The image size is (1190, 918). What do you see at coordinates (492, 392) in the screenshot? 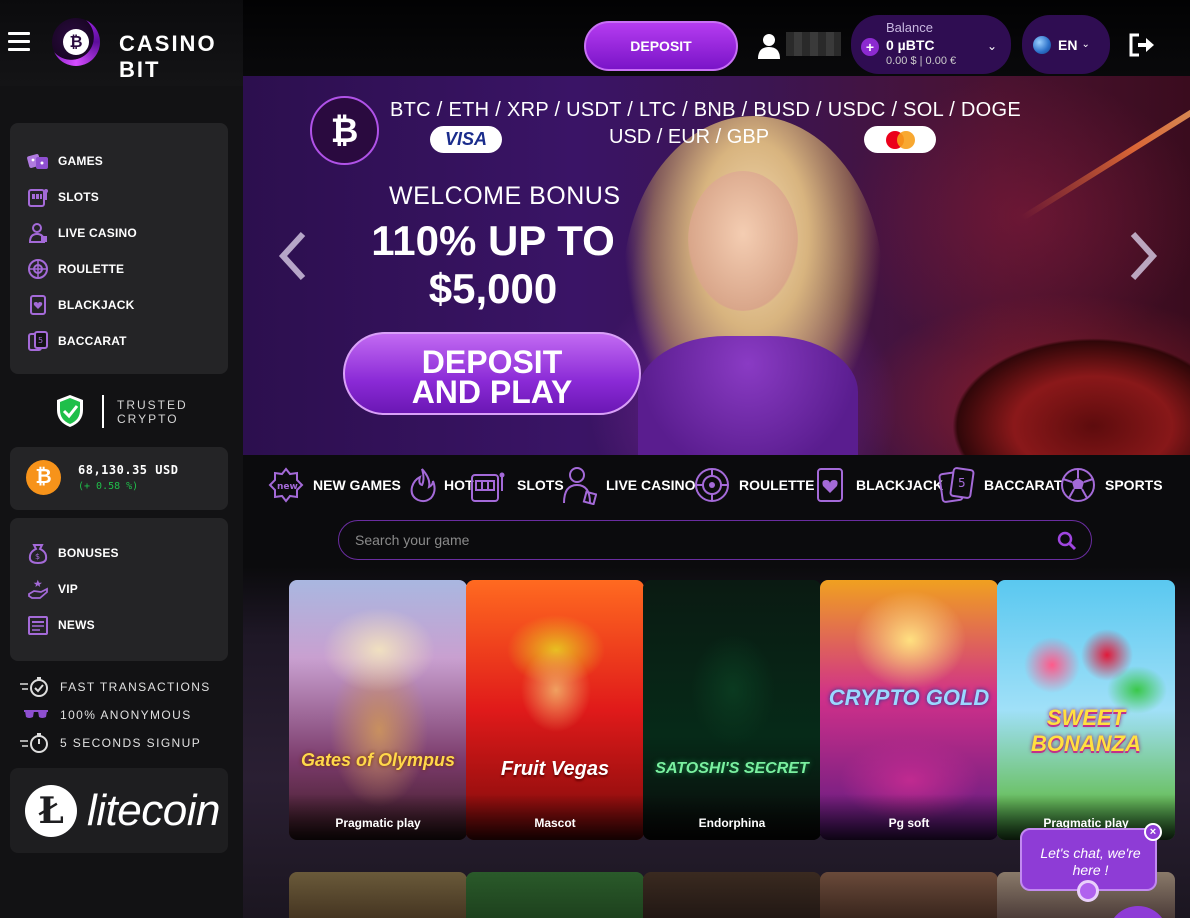
I see `cta-line-2: AND PLAY` at bounding box center [492, 392].